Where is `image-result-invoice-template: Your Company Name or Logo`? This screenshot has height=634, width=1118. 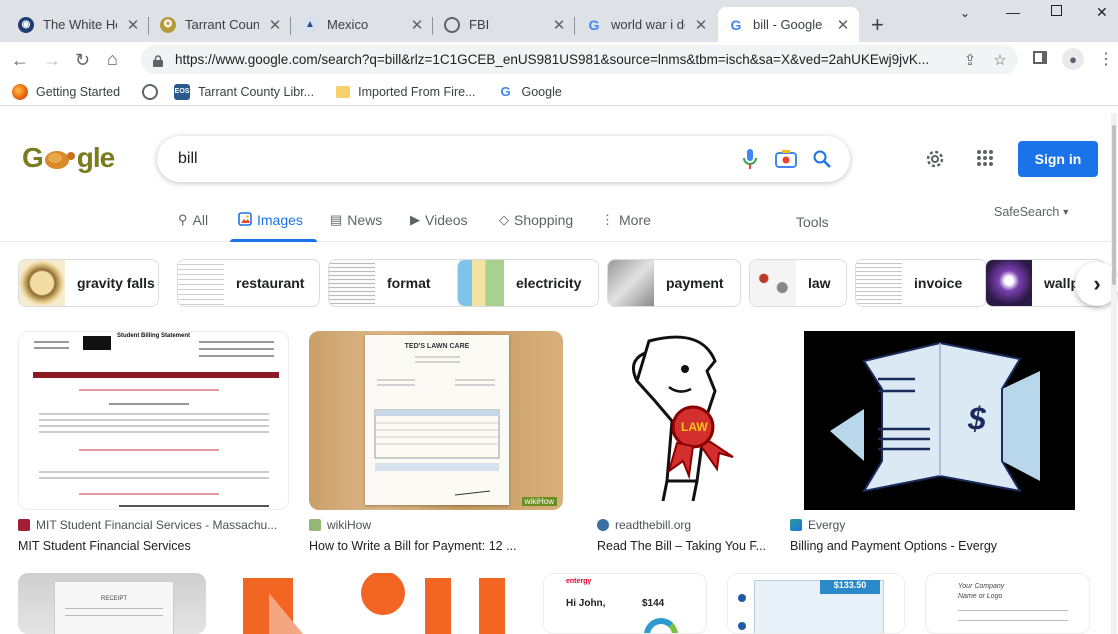
image-result-invoice-template: Your Company Name or Logo is located at coordinates (1007, 603).